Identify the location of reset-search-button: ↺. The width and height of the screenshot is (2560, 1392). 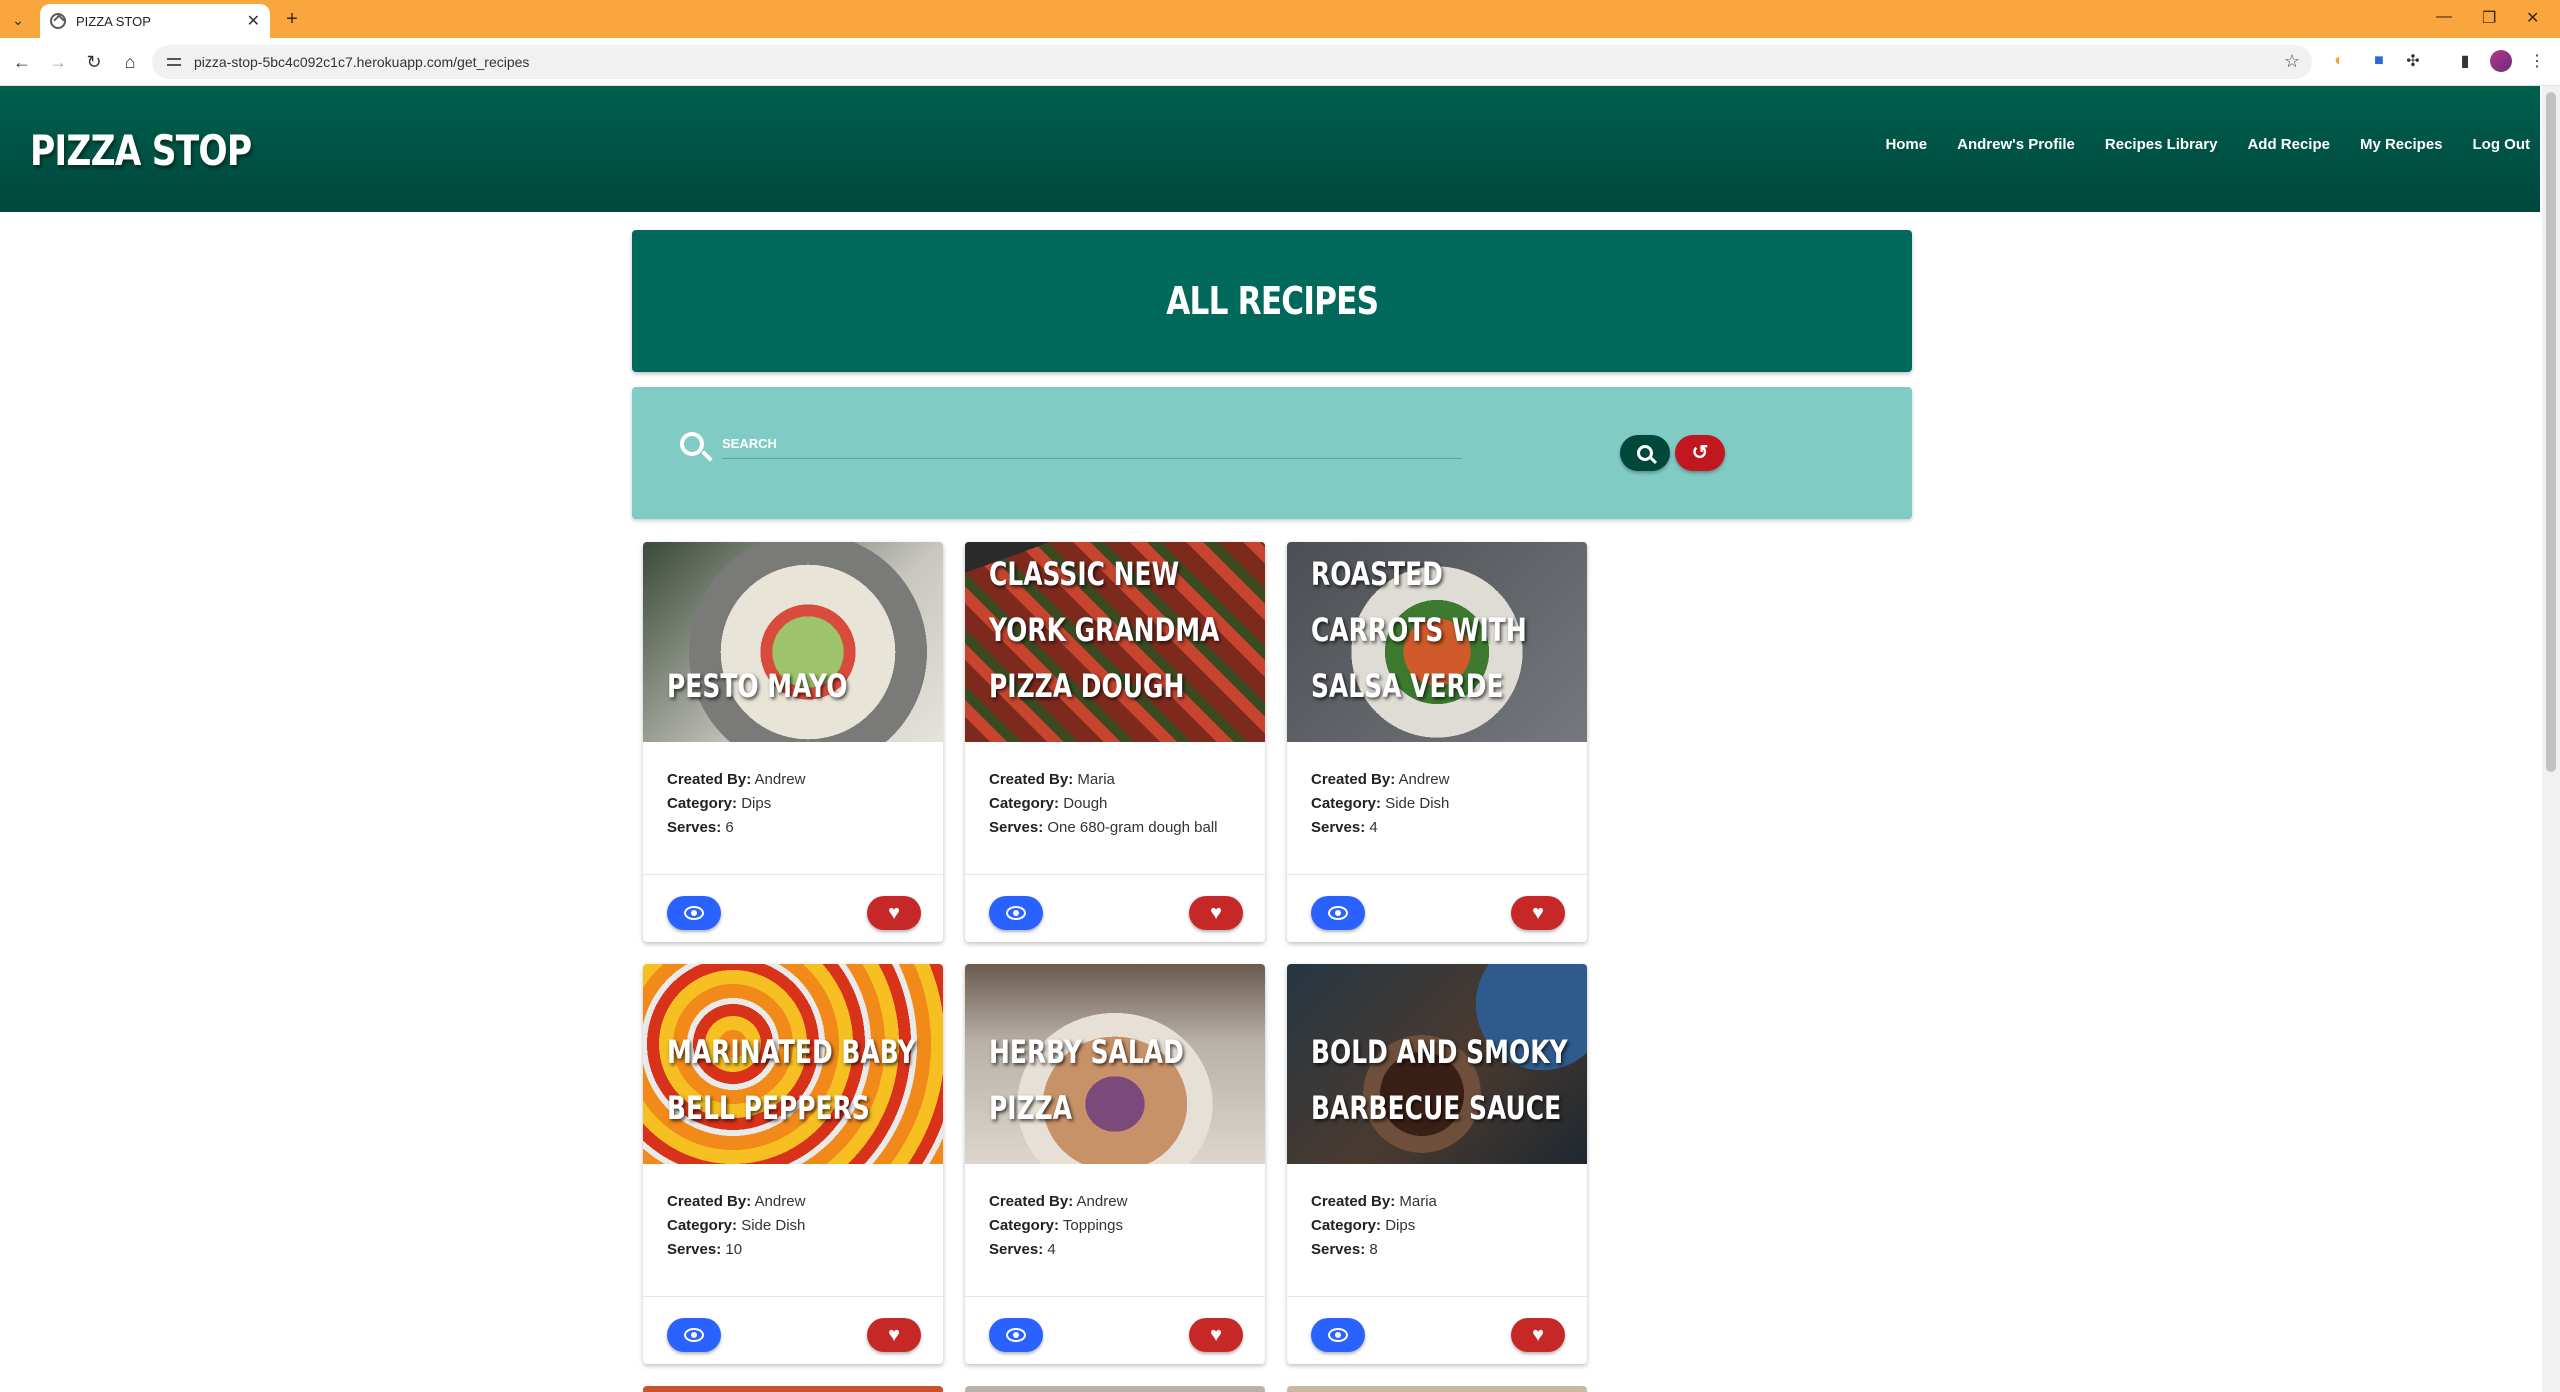
(1700, 453).